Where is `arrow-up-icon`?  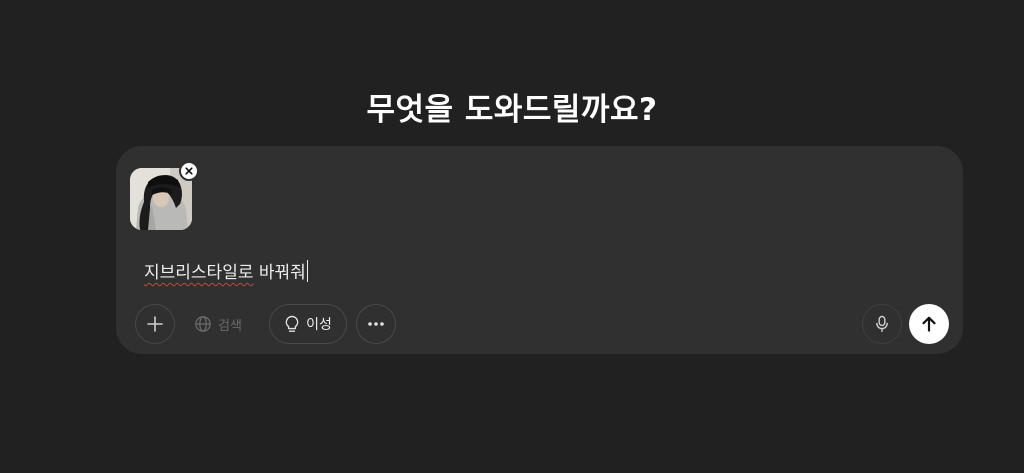 arrow-up-icon is located at coordinates (929, 324).